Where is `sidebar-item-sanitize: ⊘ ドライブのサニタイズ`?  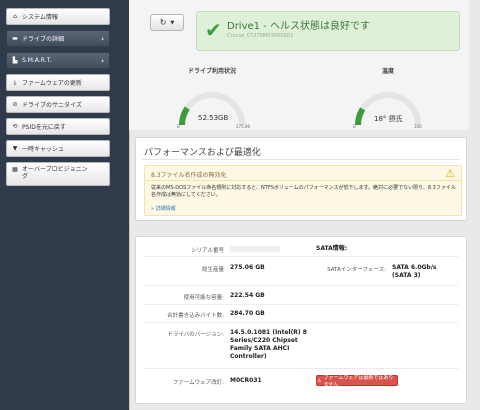 sidebar-item-sanitize: ⊘ ドライブのサニタイズ is located at coordinates (58, 104).